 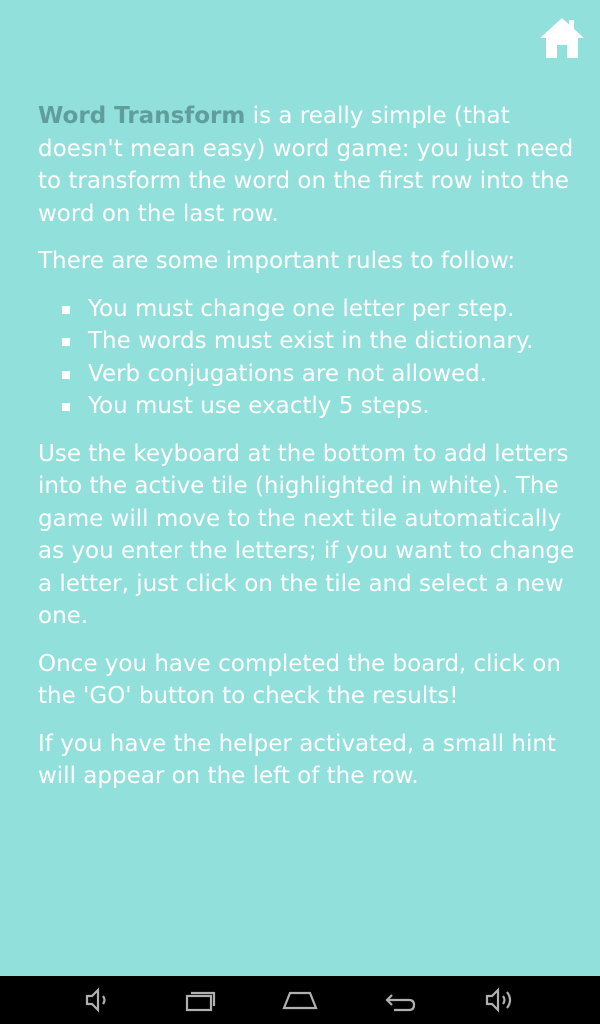 I want to click on rule-item: Verb conjugations are not allowed., so click(x=320, y=374).